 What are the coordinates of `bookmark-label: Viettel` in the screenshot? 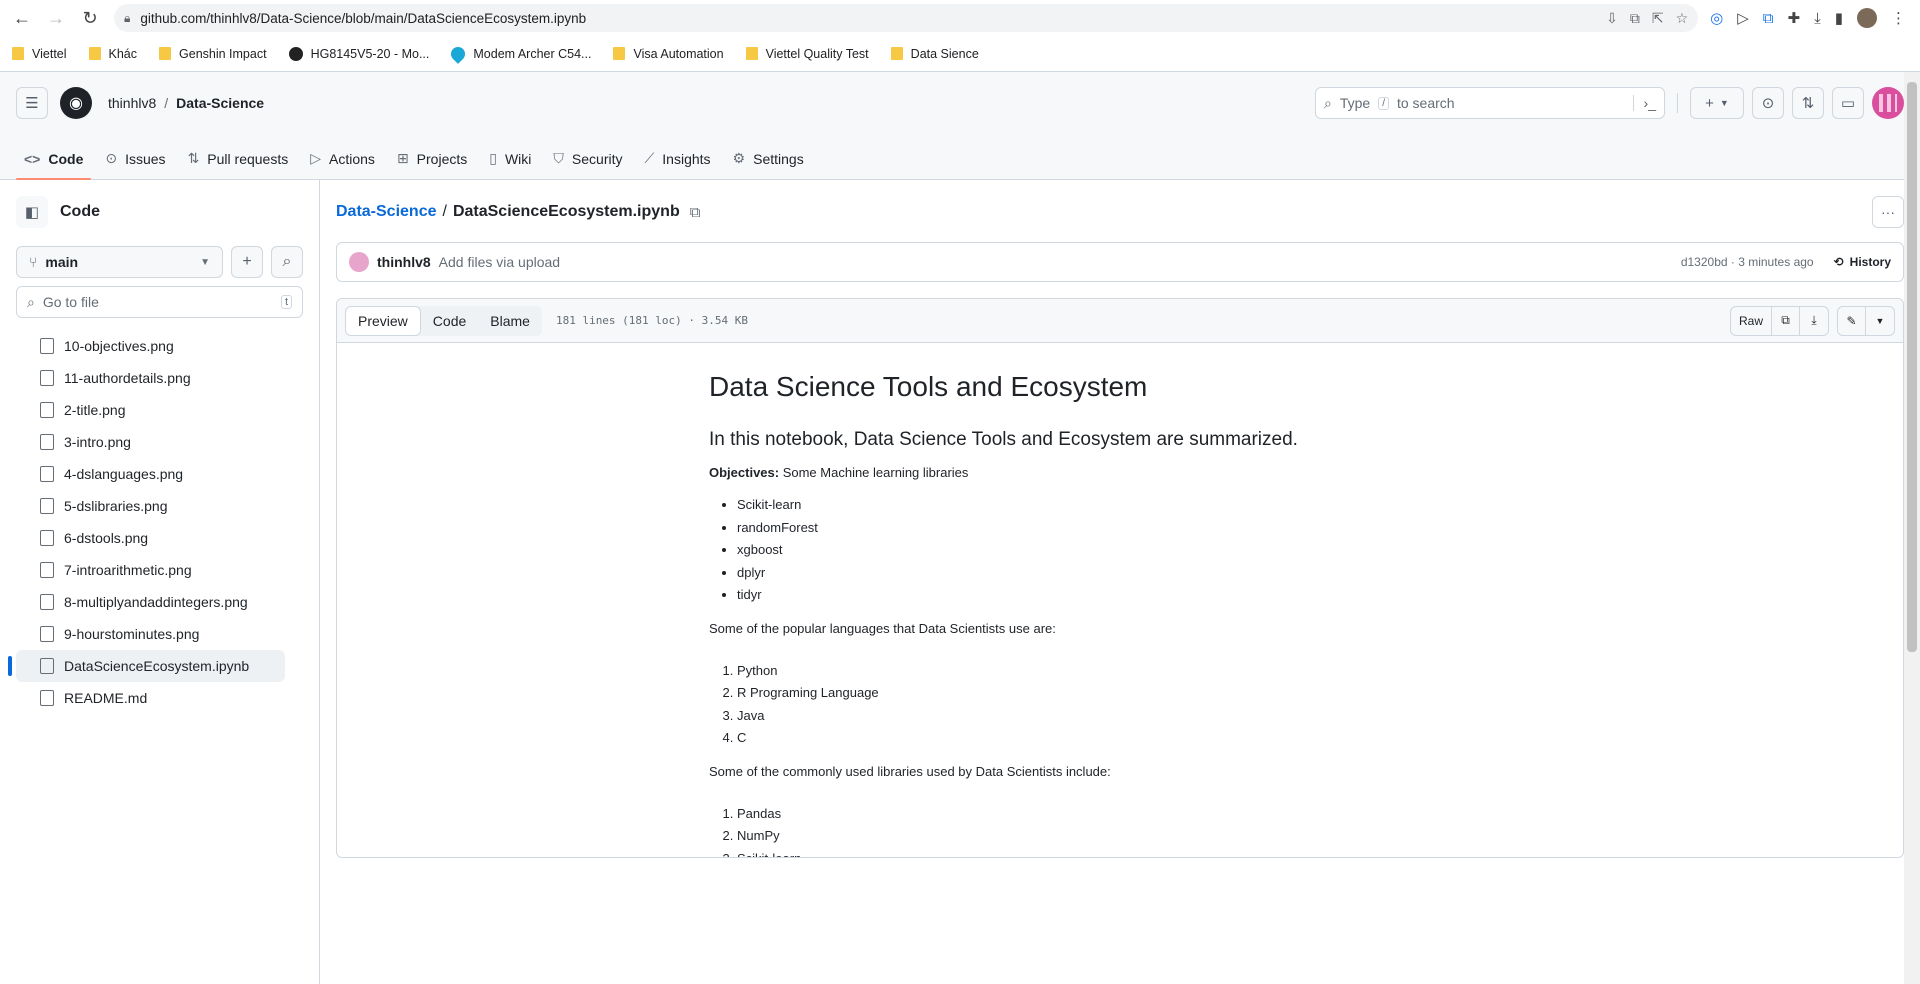 It's located at (49, 53).